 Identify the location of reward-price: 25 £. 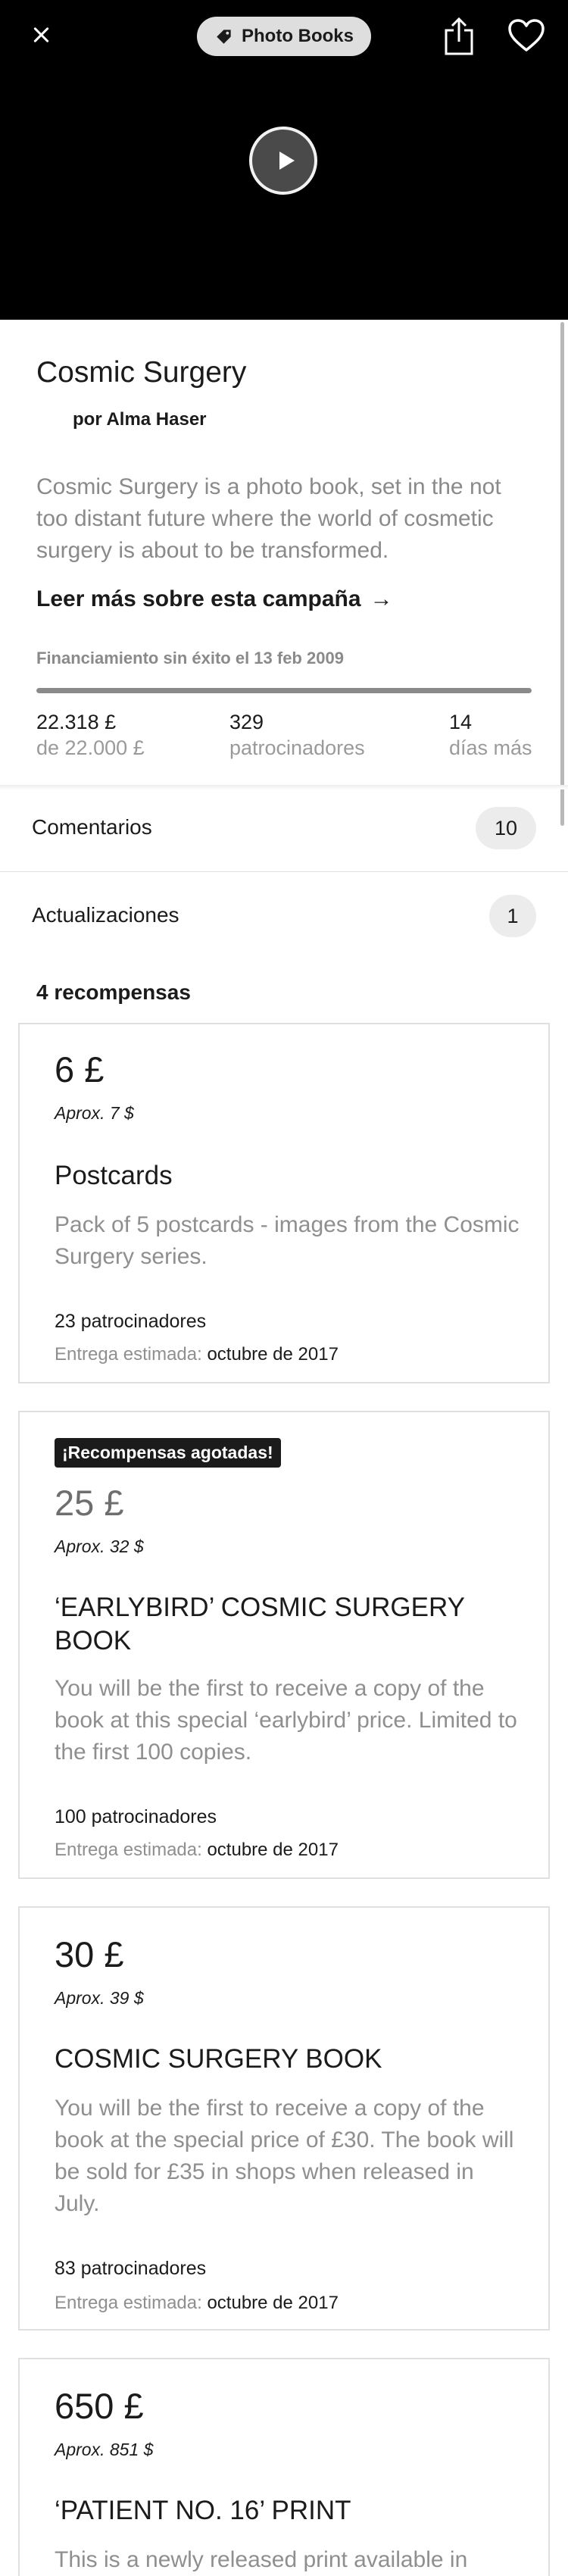
(89, 1503).